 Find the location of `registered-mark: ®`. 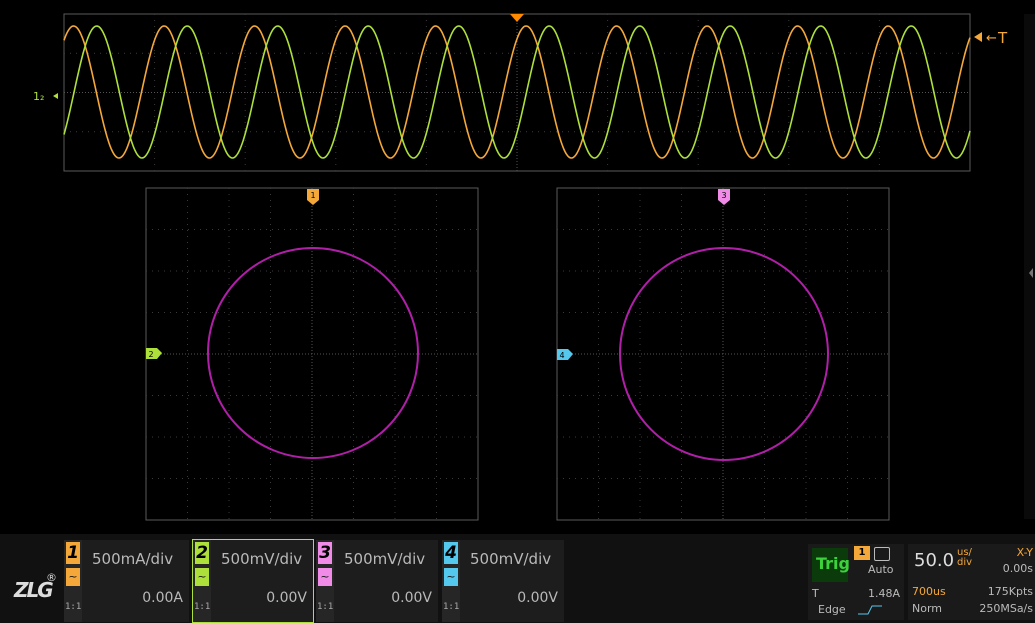

registered-mark: ® is located at coordinates (51, 577).